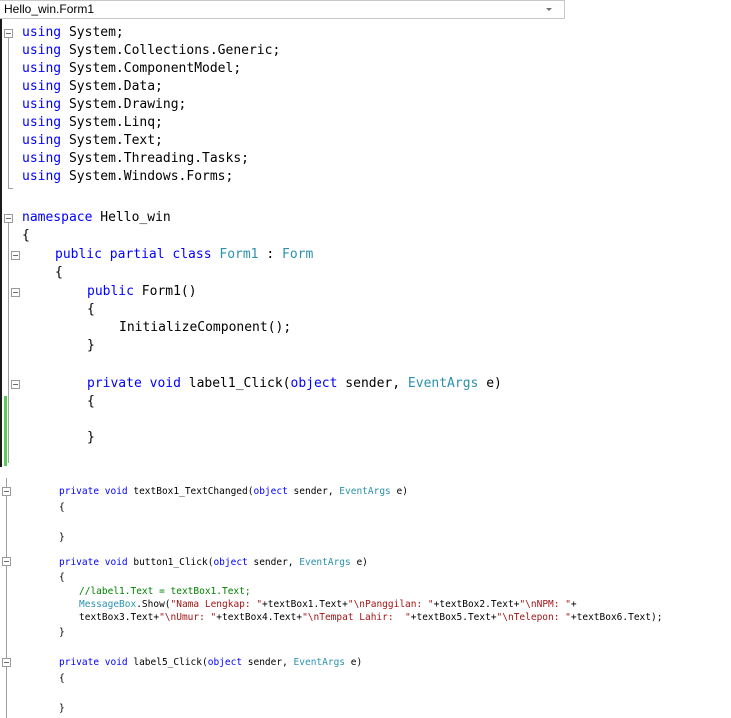 Image resolution: width=731 pixels, height=718 pixels. What do you see at coordinates (142, 291) in the screenshot?
I see `code-line: public Form1()` at bounding box center [142, 291].